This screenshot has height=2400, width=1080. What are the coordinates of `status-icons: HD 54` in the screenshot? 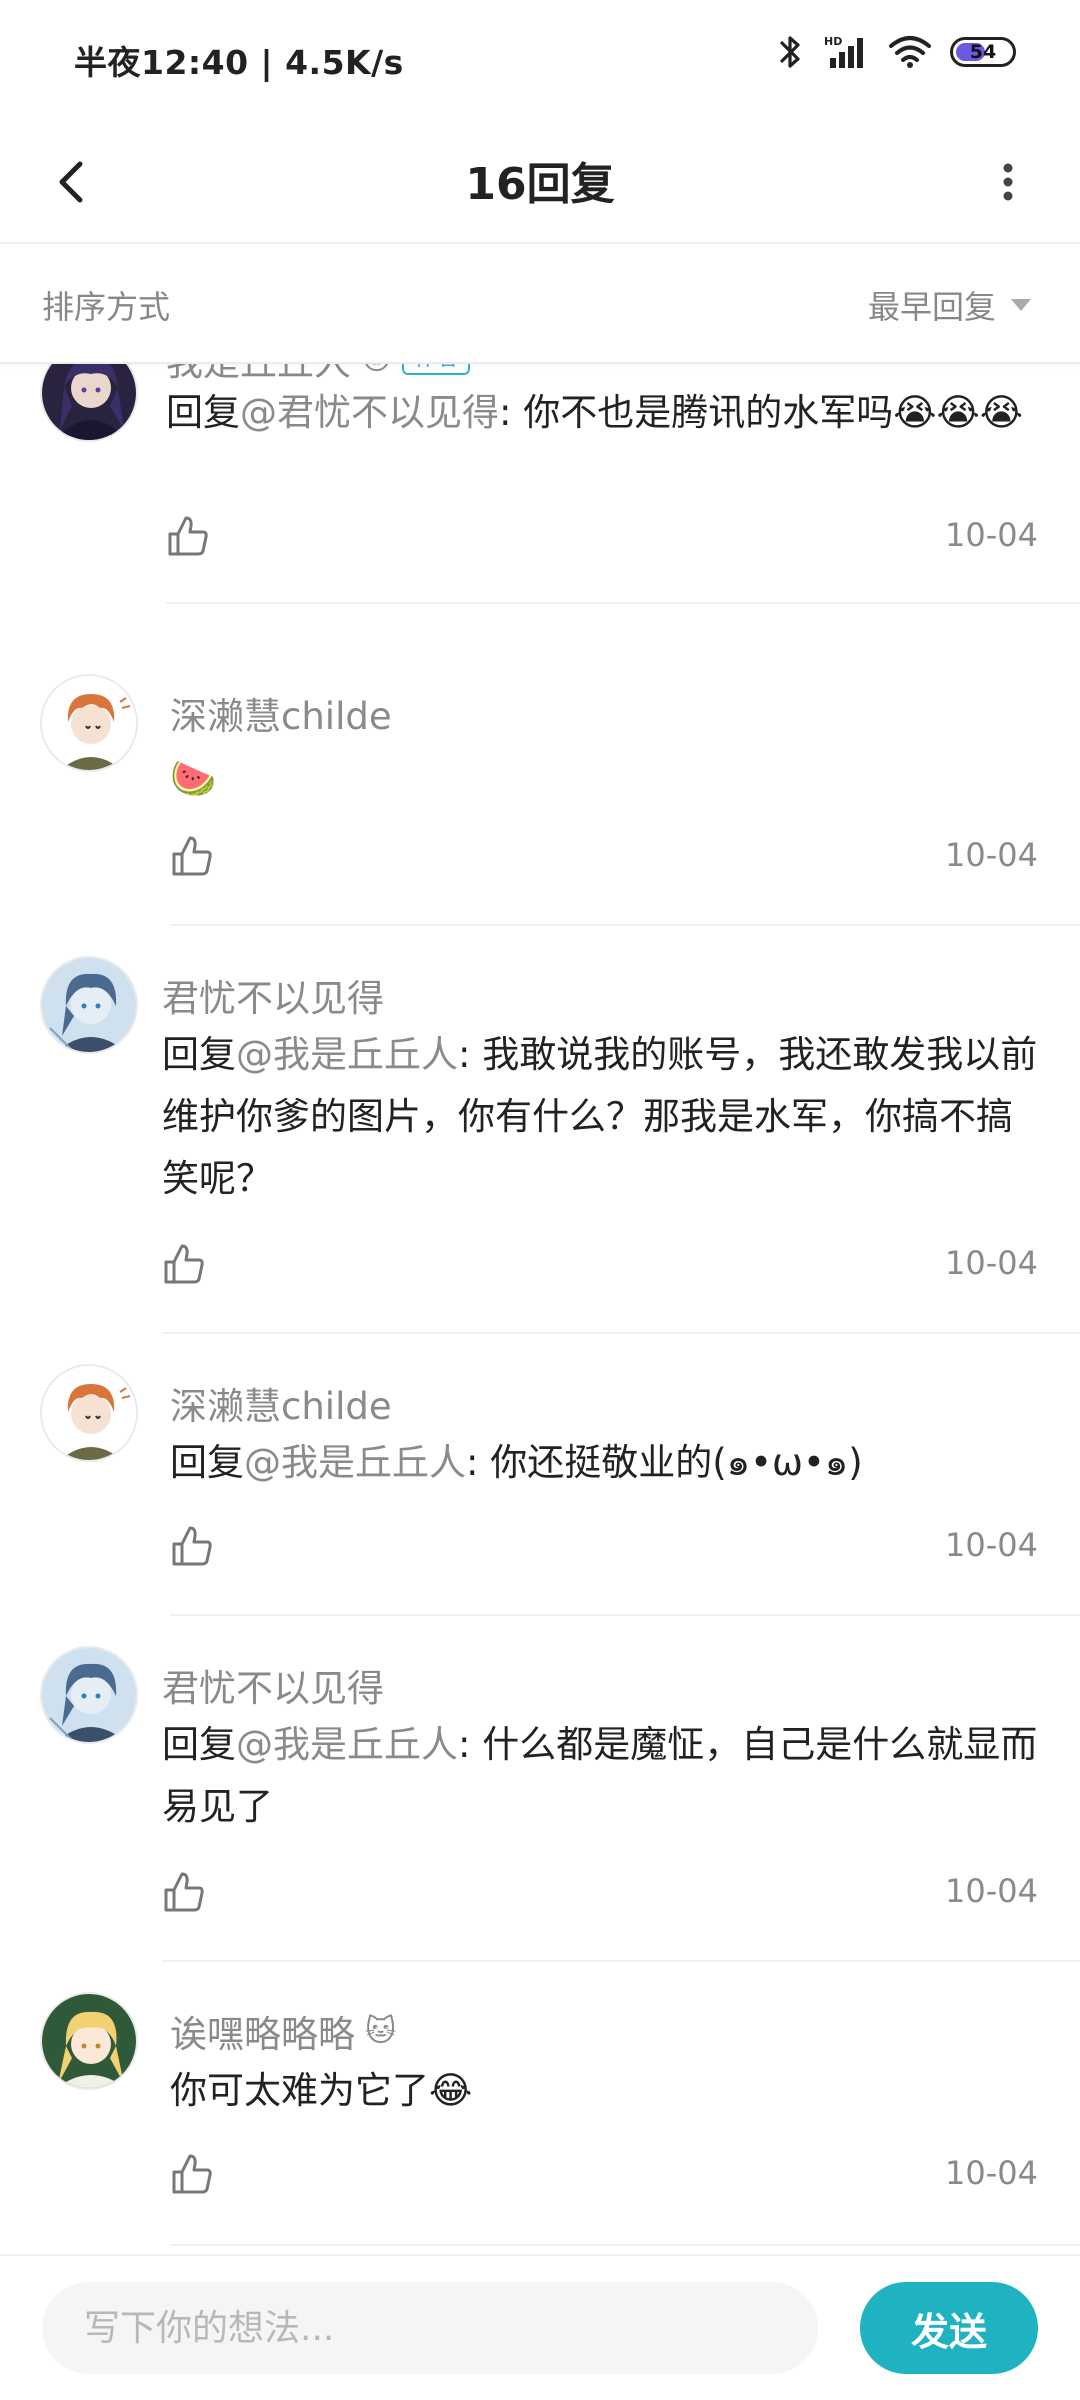 It's located at (896, 52).